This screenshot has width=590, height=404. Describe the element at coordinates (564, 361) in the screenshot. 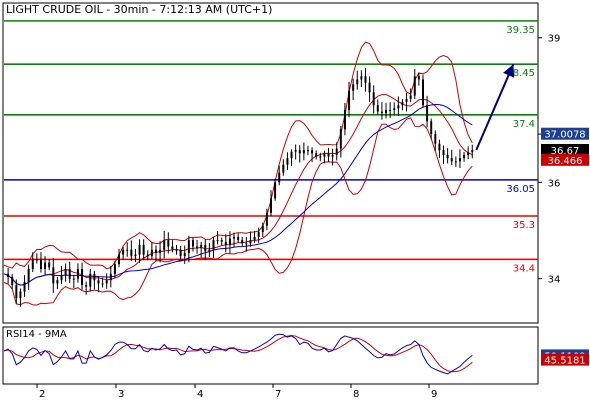

I see `rsi-box-1-text: 45.5181` at that location.